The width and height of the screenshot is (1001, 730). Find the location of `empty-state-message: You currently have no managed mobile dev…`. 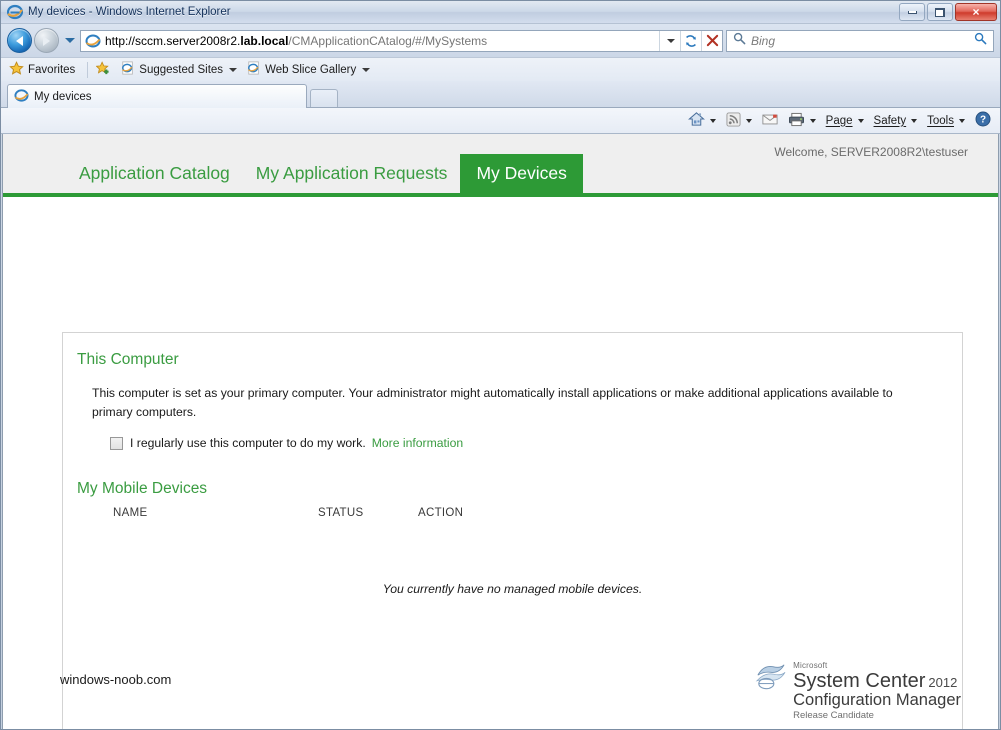

empty-state-message: You currently have no managed mobile dev… is located at coordinates (512, 588).